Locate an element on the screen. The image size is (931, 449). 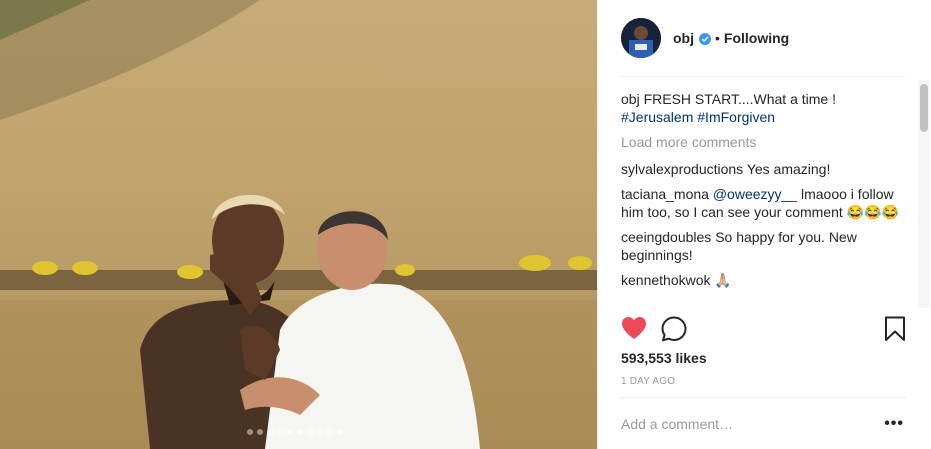
comments-scrollbar is located at coordinates (924, 194).